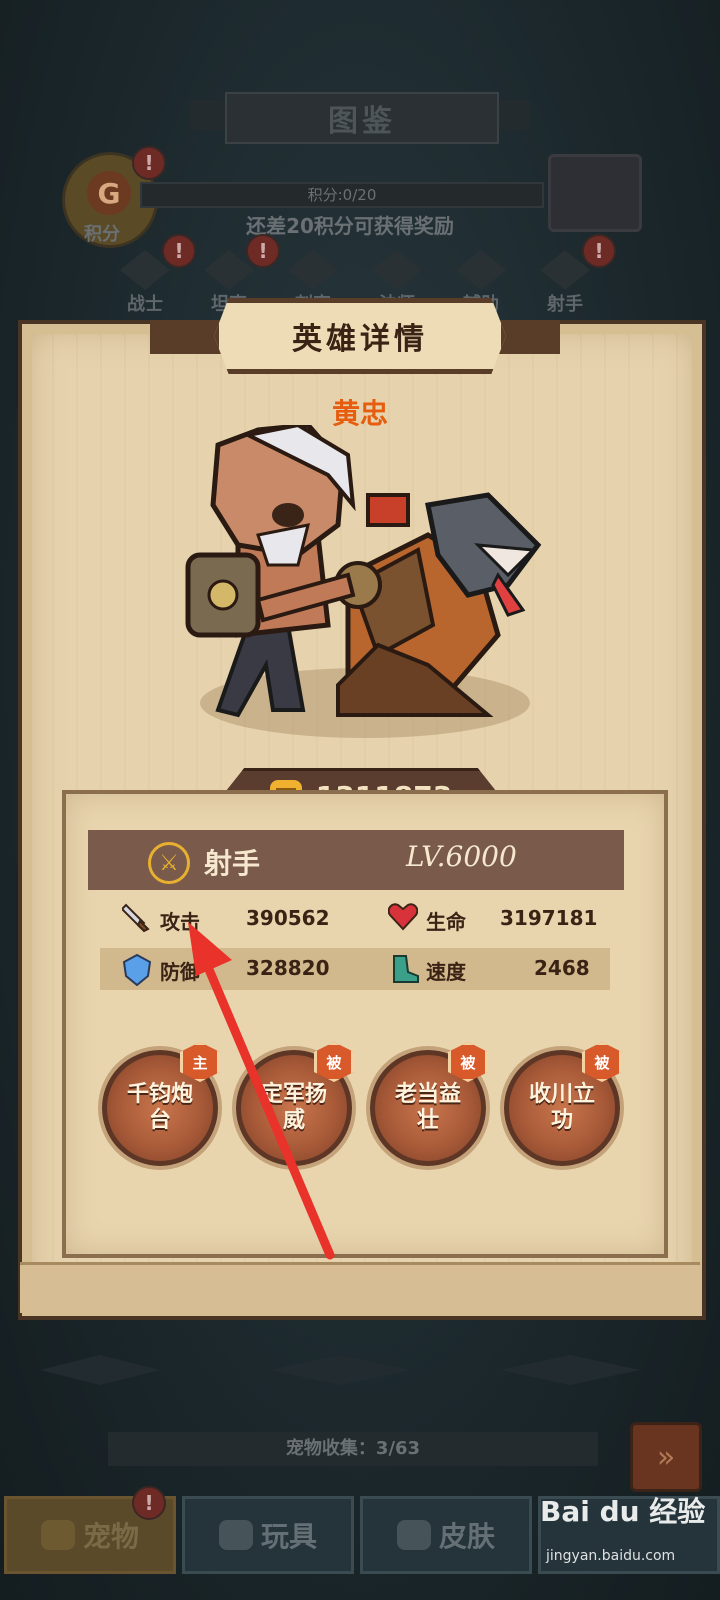 This screenshot has width=720, height=1600. I want to click on tab-toys: 玩具, so click(268, 1535).